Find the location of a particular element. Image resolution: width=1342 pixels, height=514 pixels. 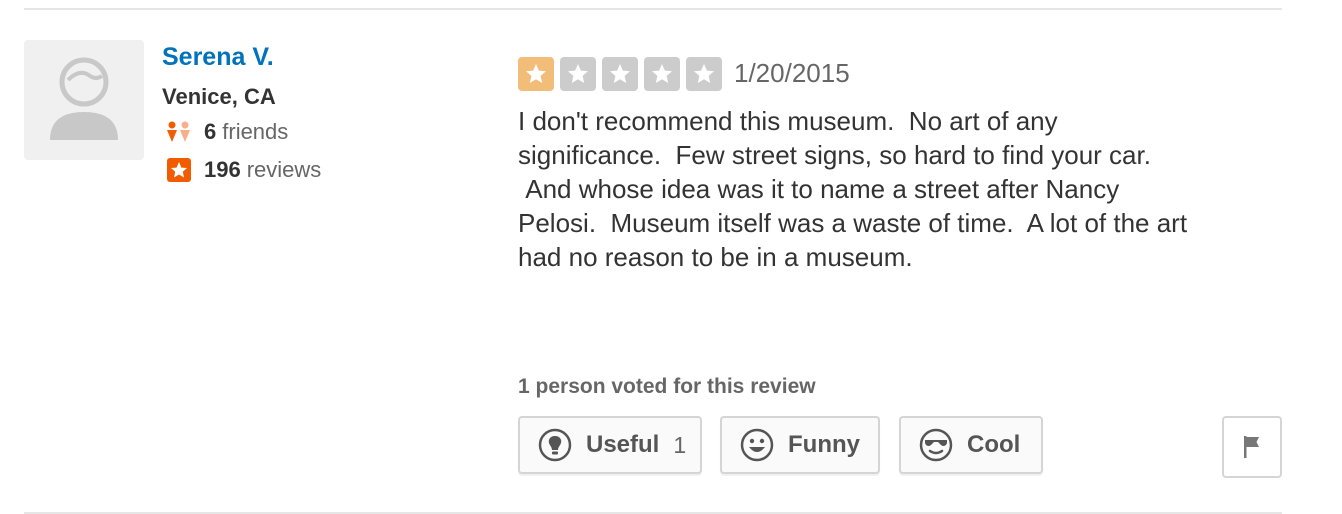

cool-button: Cool is located at coordinates (971, 445).